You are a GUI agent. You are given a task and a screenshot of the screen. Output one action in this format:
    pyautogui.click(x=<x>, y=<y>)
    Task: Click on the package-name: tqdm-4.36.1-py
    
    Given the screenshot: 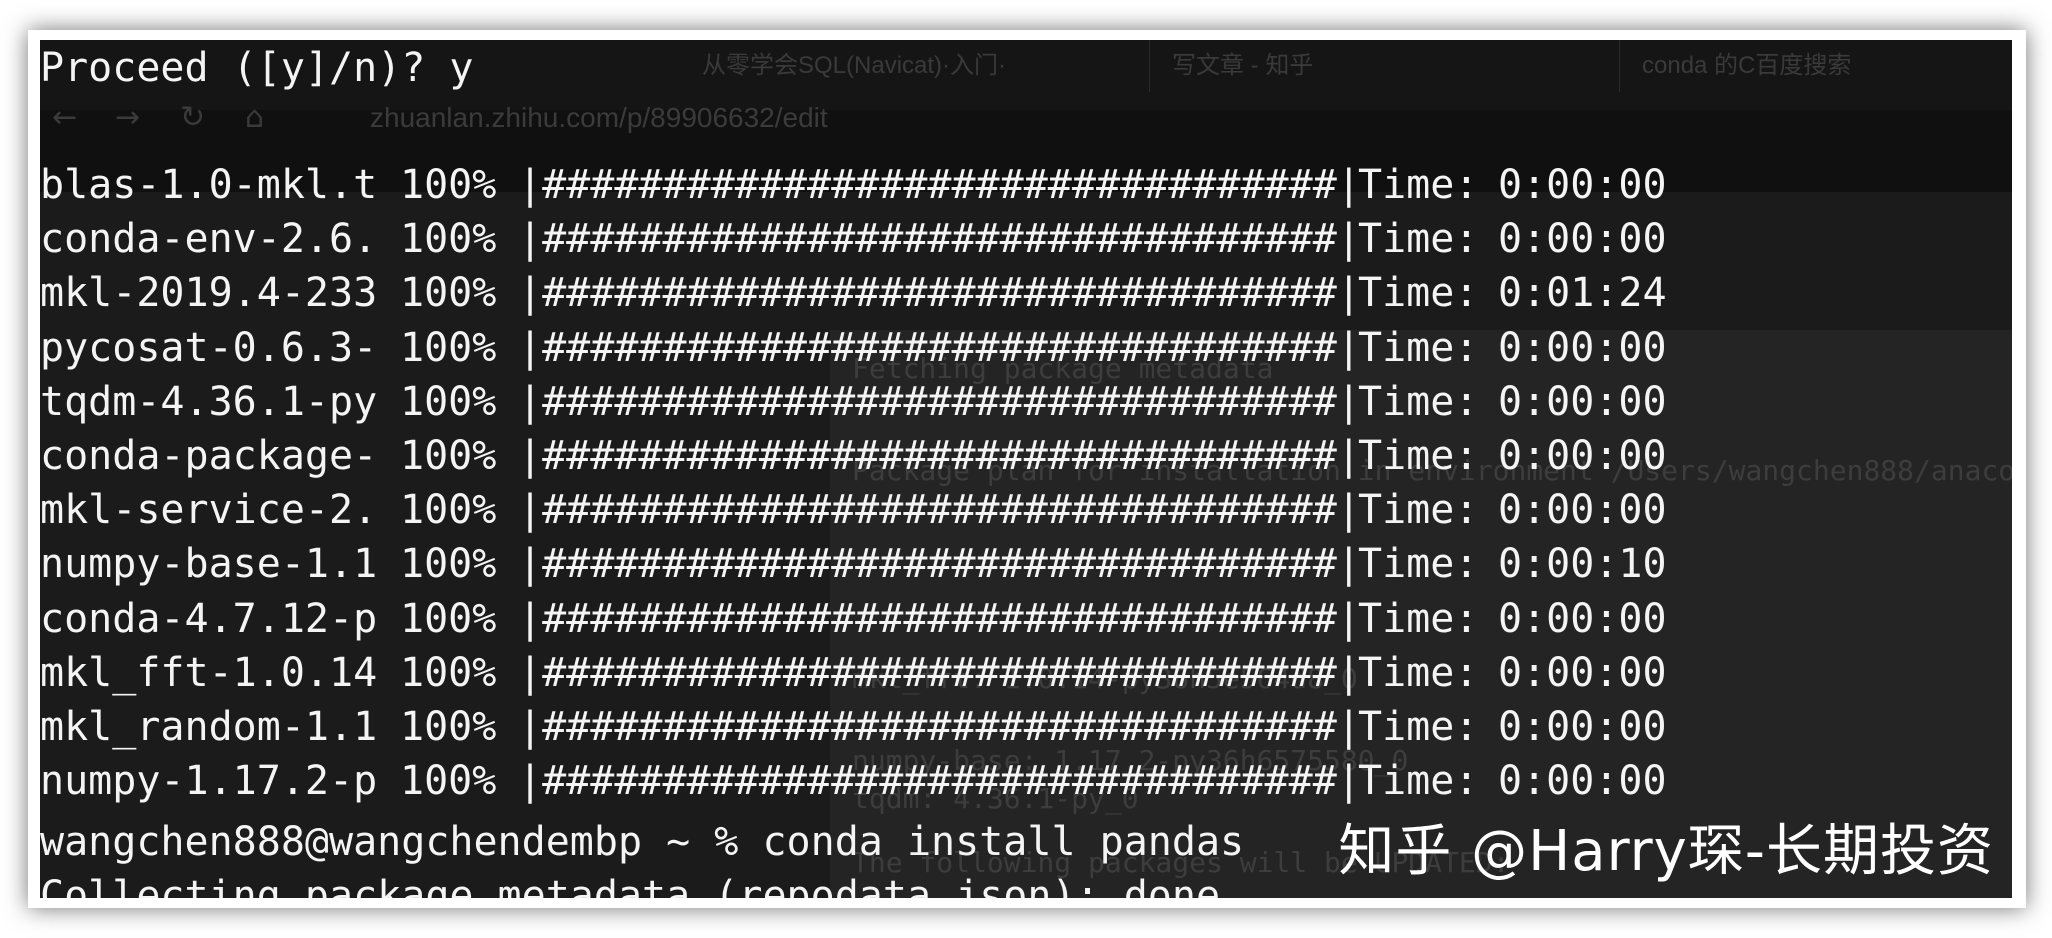 What is the action you would take?
    pyautogui.click(x=209, y=401)
    